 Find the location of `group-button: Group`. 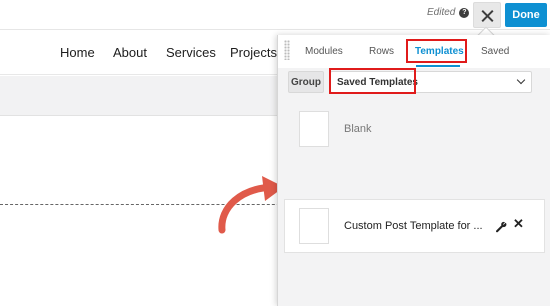

group-button: Group is located at coordinates (306, 82).